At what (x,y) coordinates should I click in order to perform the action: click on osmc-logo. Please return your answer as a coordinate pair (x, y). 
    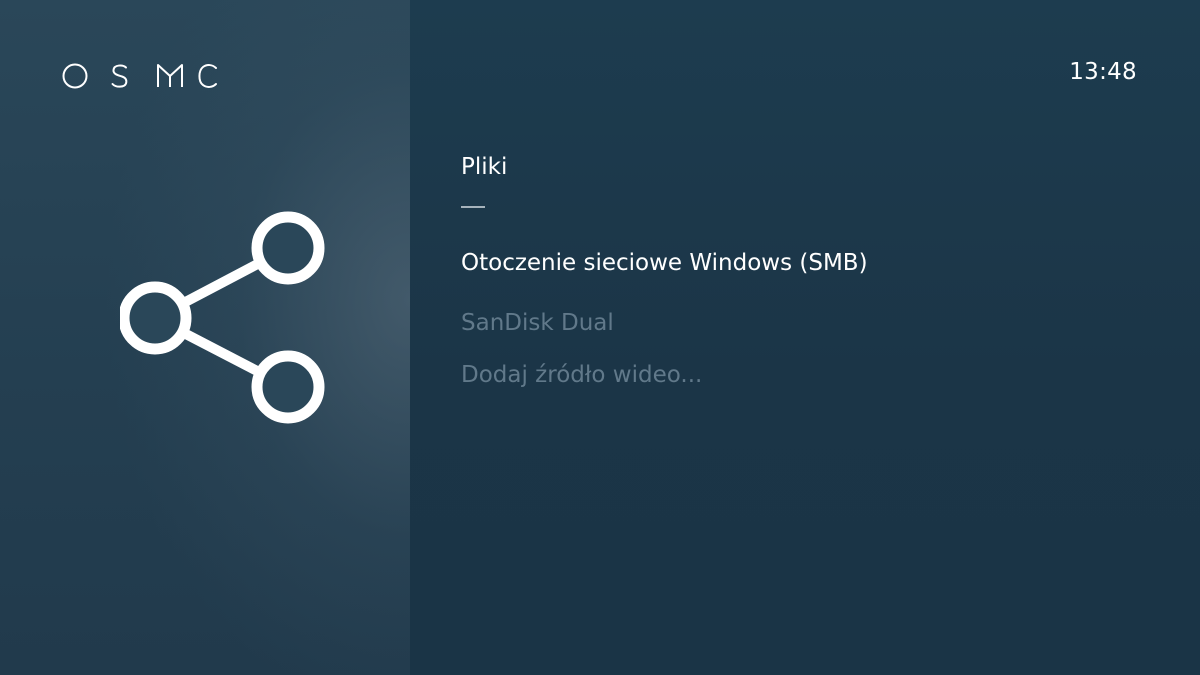
    Looking at the image, I should click on (142, 76).